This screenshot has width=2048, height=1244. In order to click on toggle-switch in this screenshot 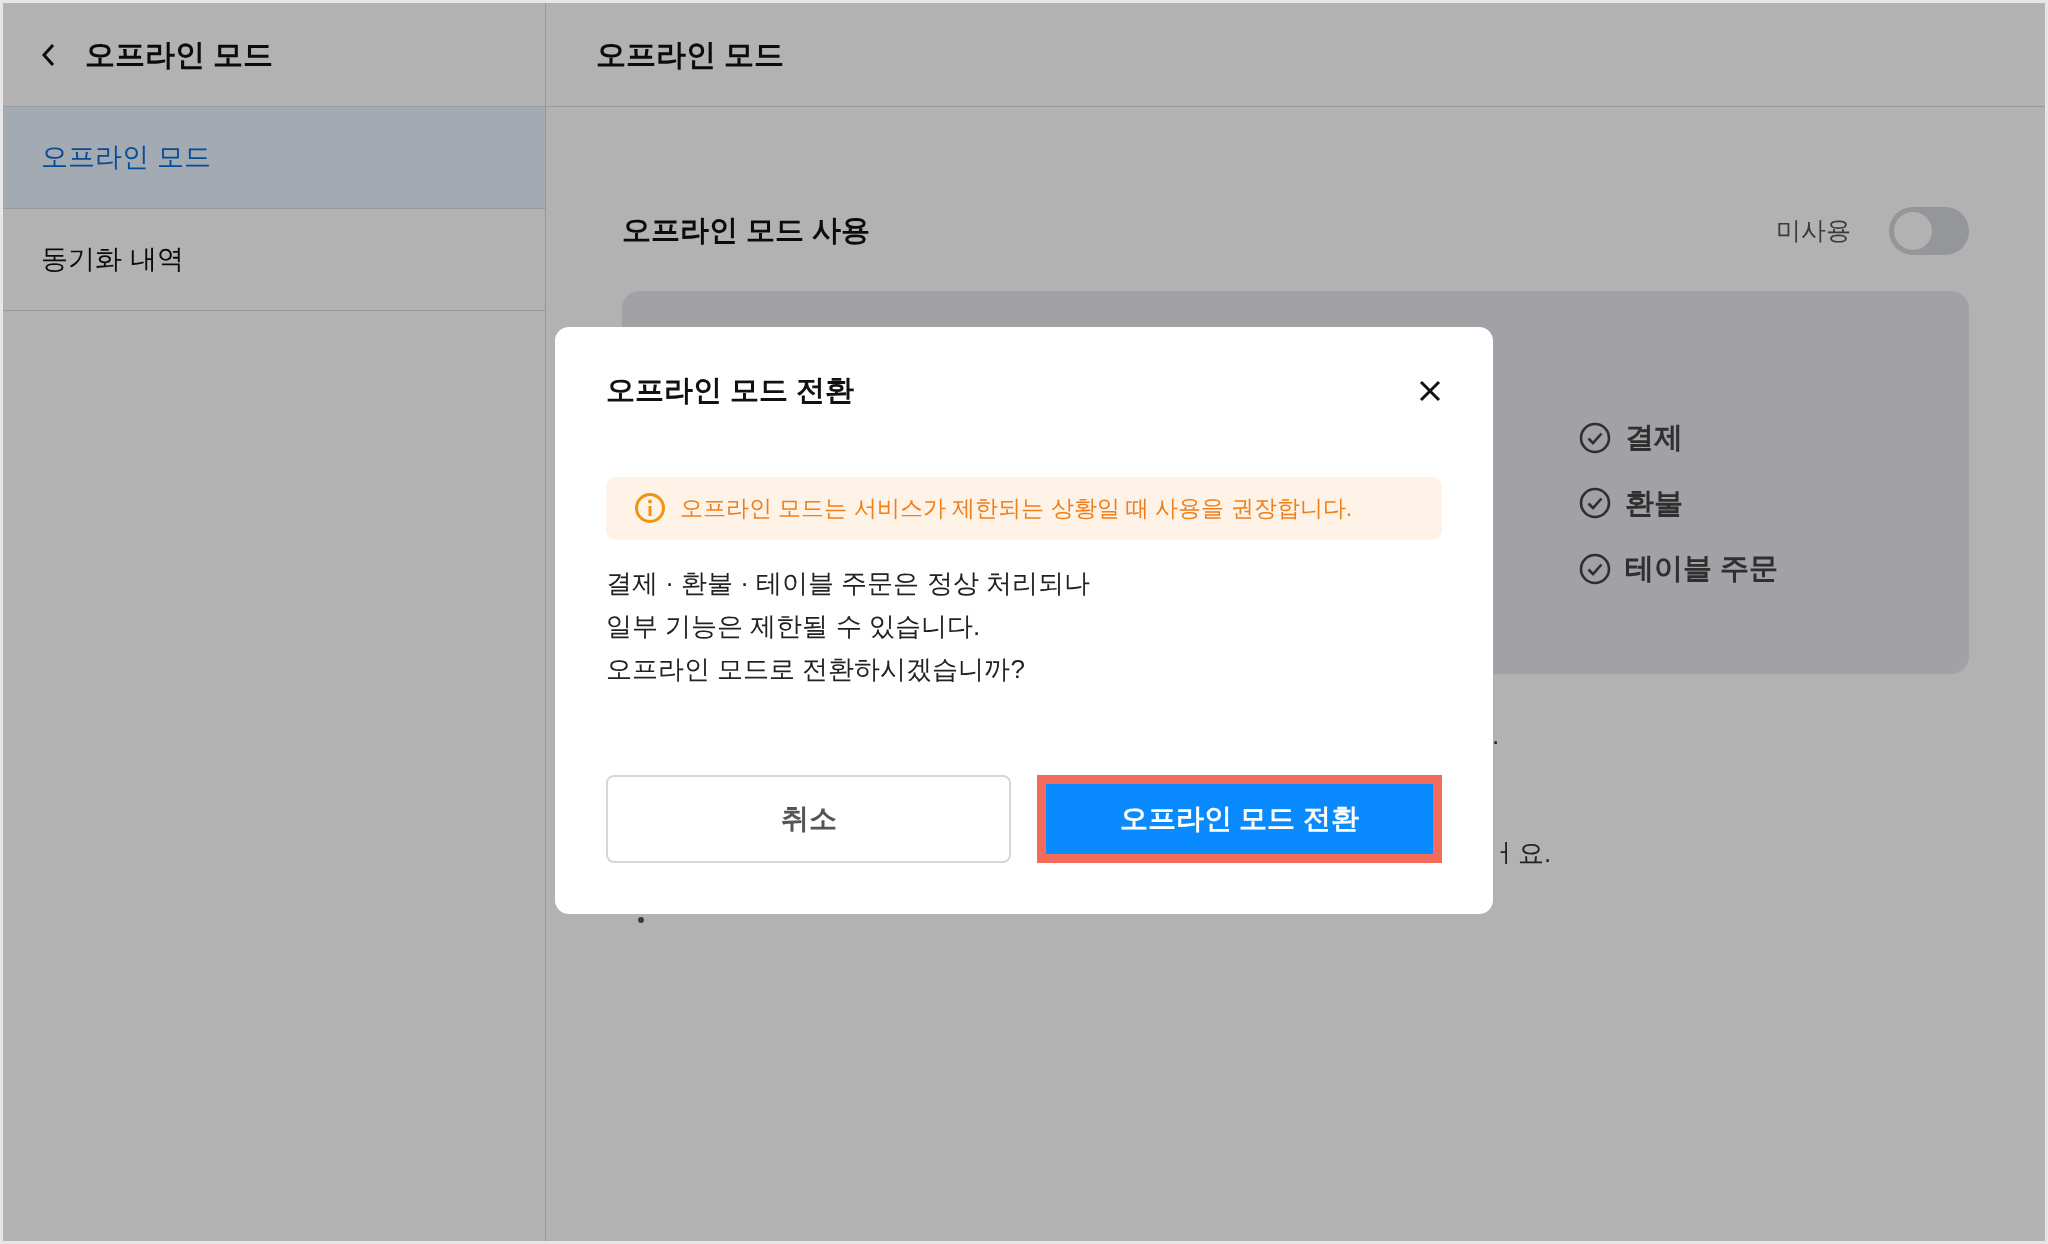, I will do `click(1929, 231)`.